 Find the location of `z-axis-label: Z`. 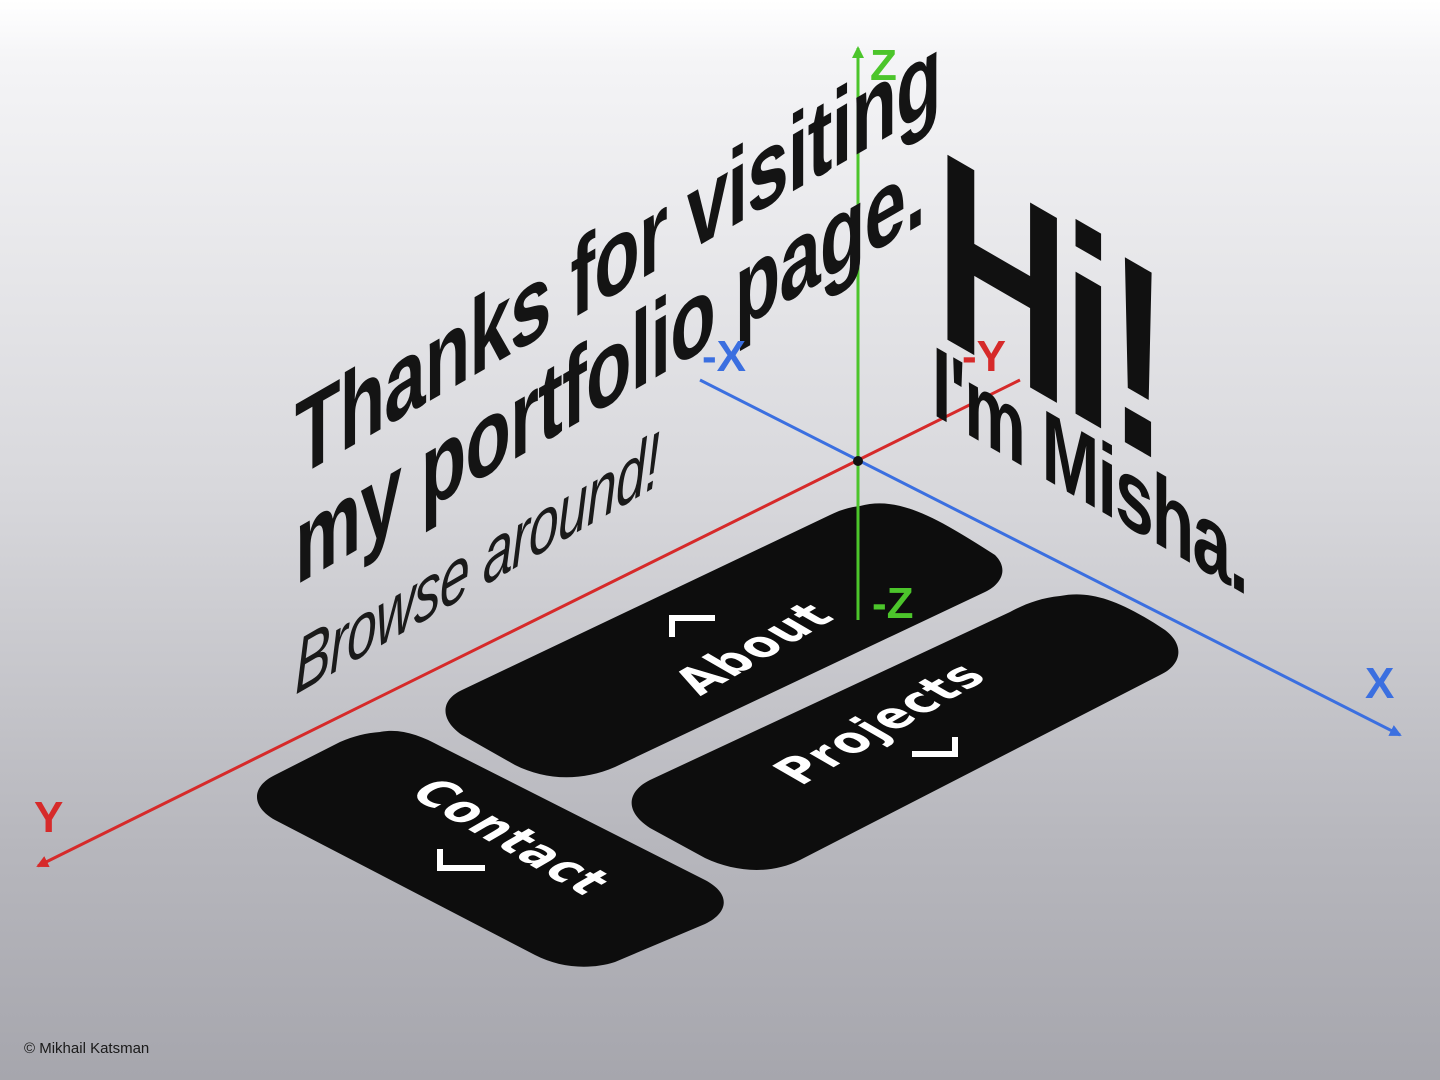

z-axis-label: Z is located at coordinates (883, 65).